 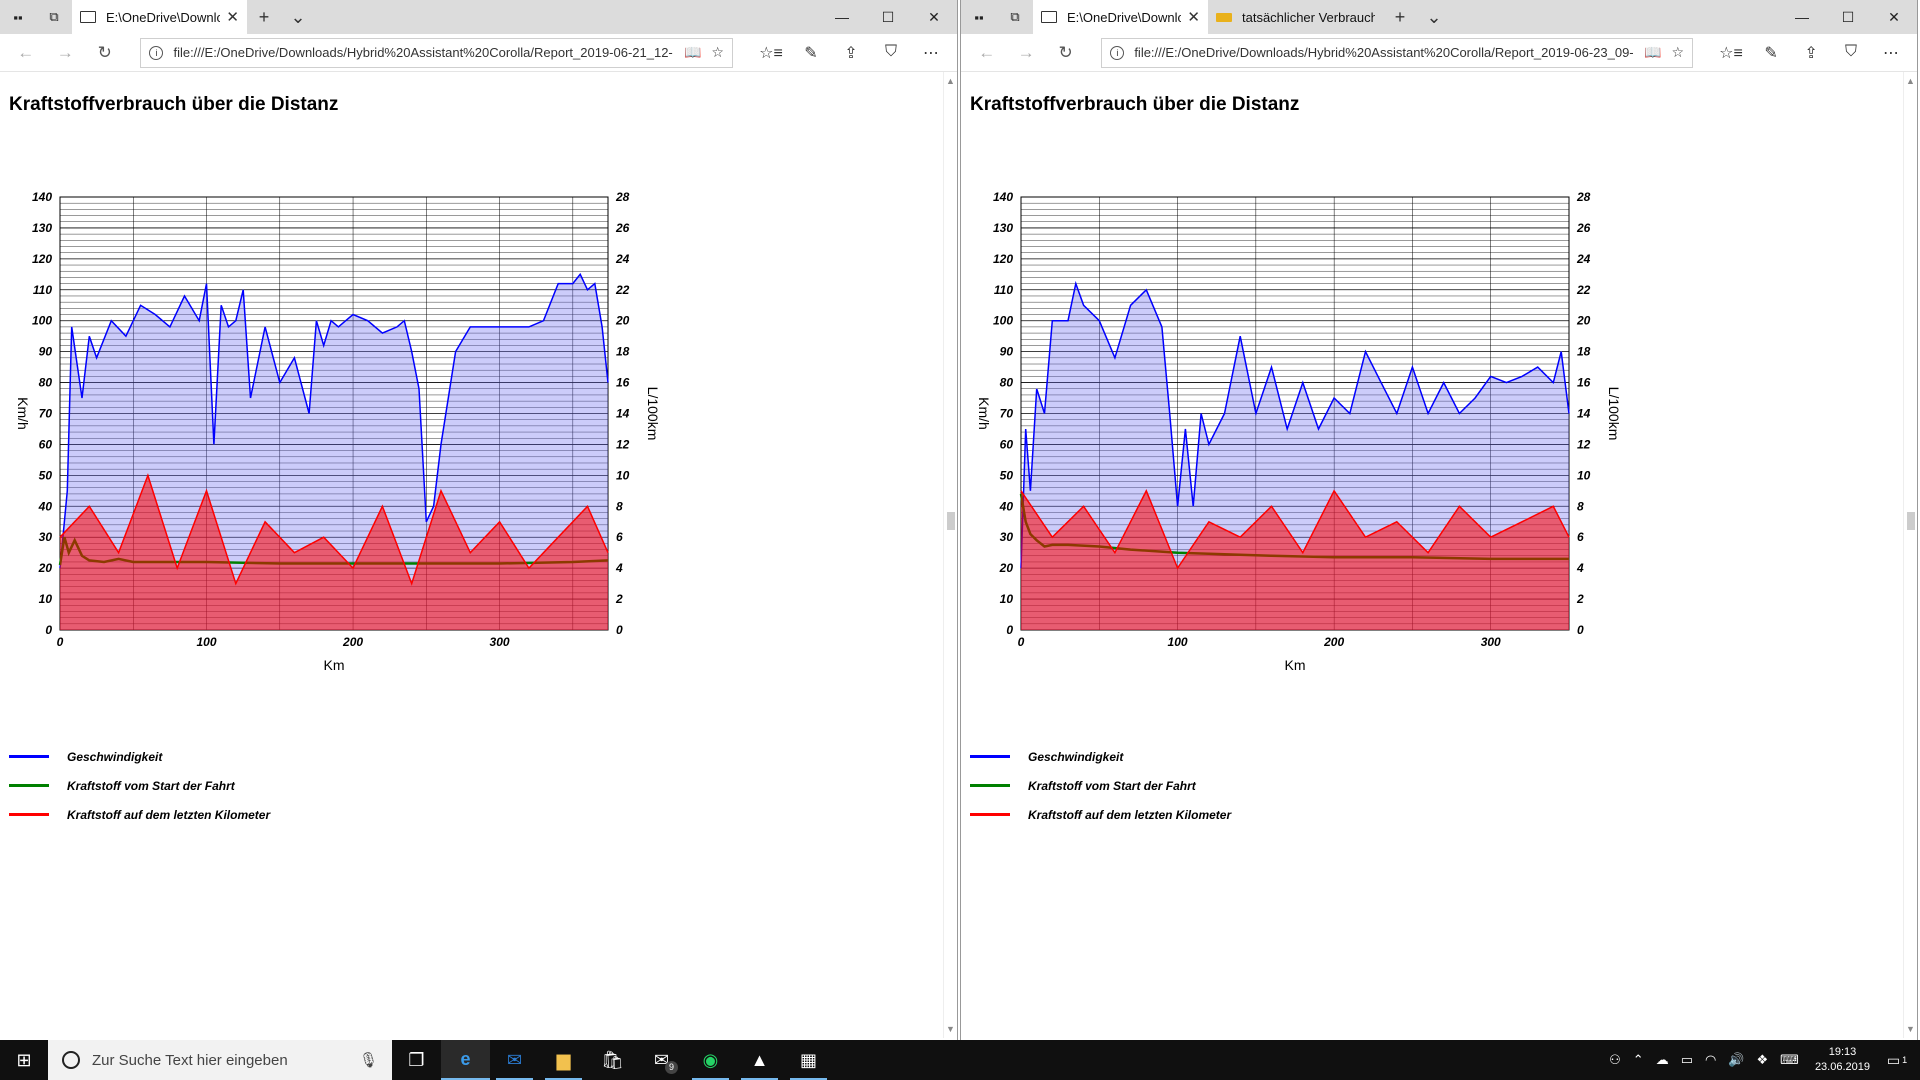 I want to click on notification-icon: ▭ 1, so click(x=1900, y=1060).